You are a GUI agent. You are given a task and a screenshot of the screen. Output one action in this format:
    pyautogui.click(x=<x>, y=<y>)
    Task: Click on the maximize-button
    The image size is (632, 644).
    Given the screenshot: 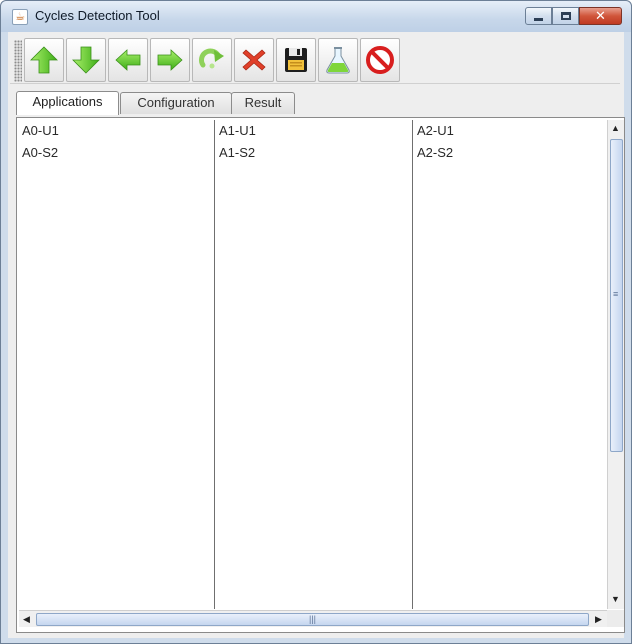 What is the action you would take?
    pyautogui.click(x=565, y=16)
    